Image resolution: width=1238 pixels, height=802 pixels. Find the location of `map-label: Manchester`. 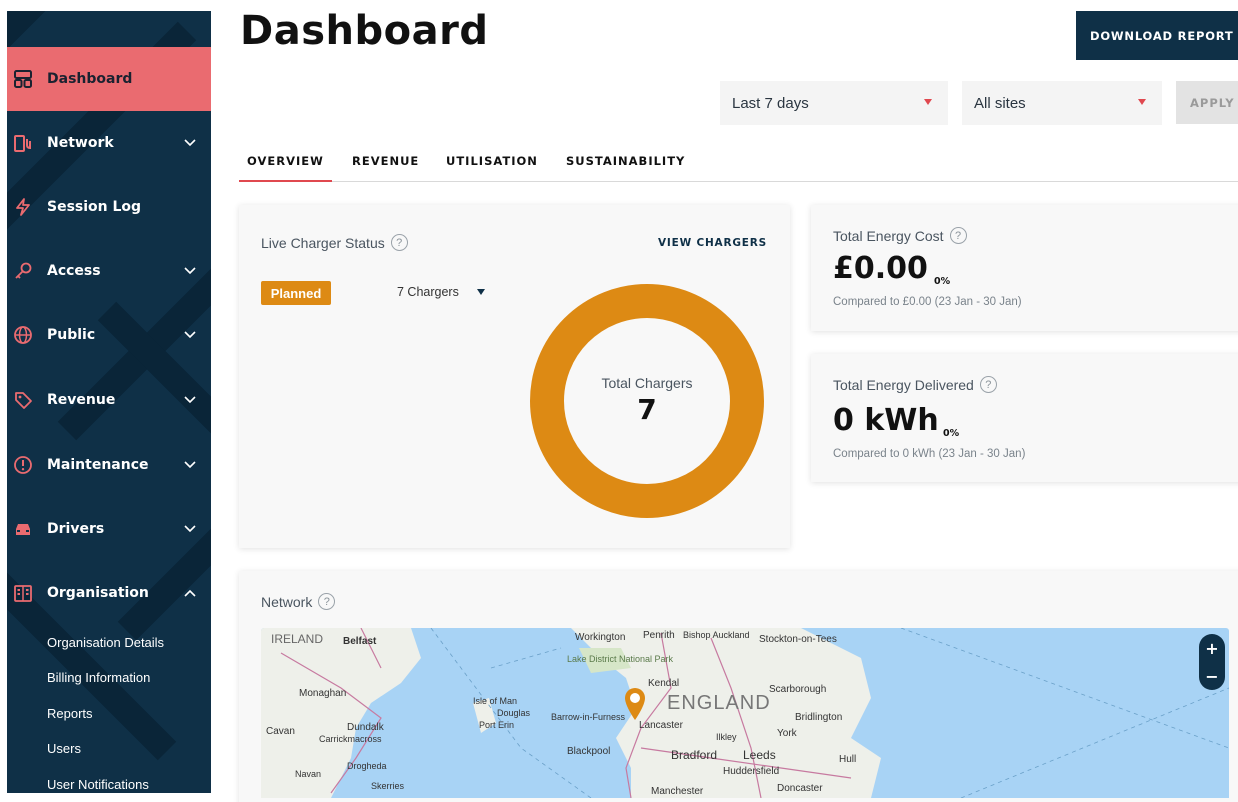

map-label: Manchester is located at coordinates (677, 791).